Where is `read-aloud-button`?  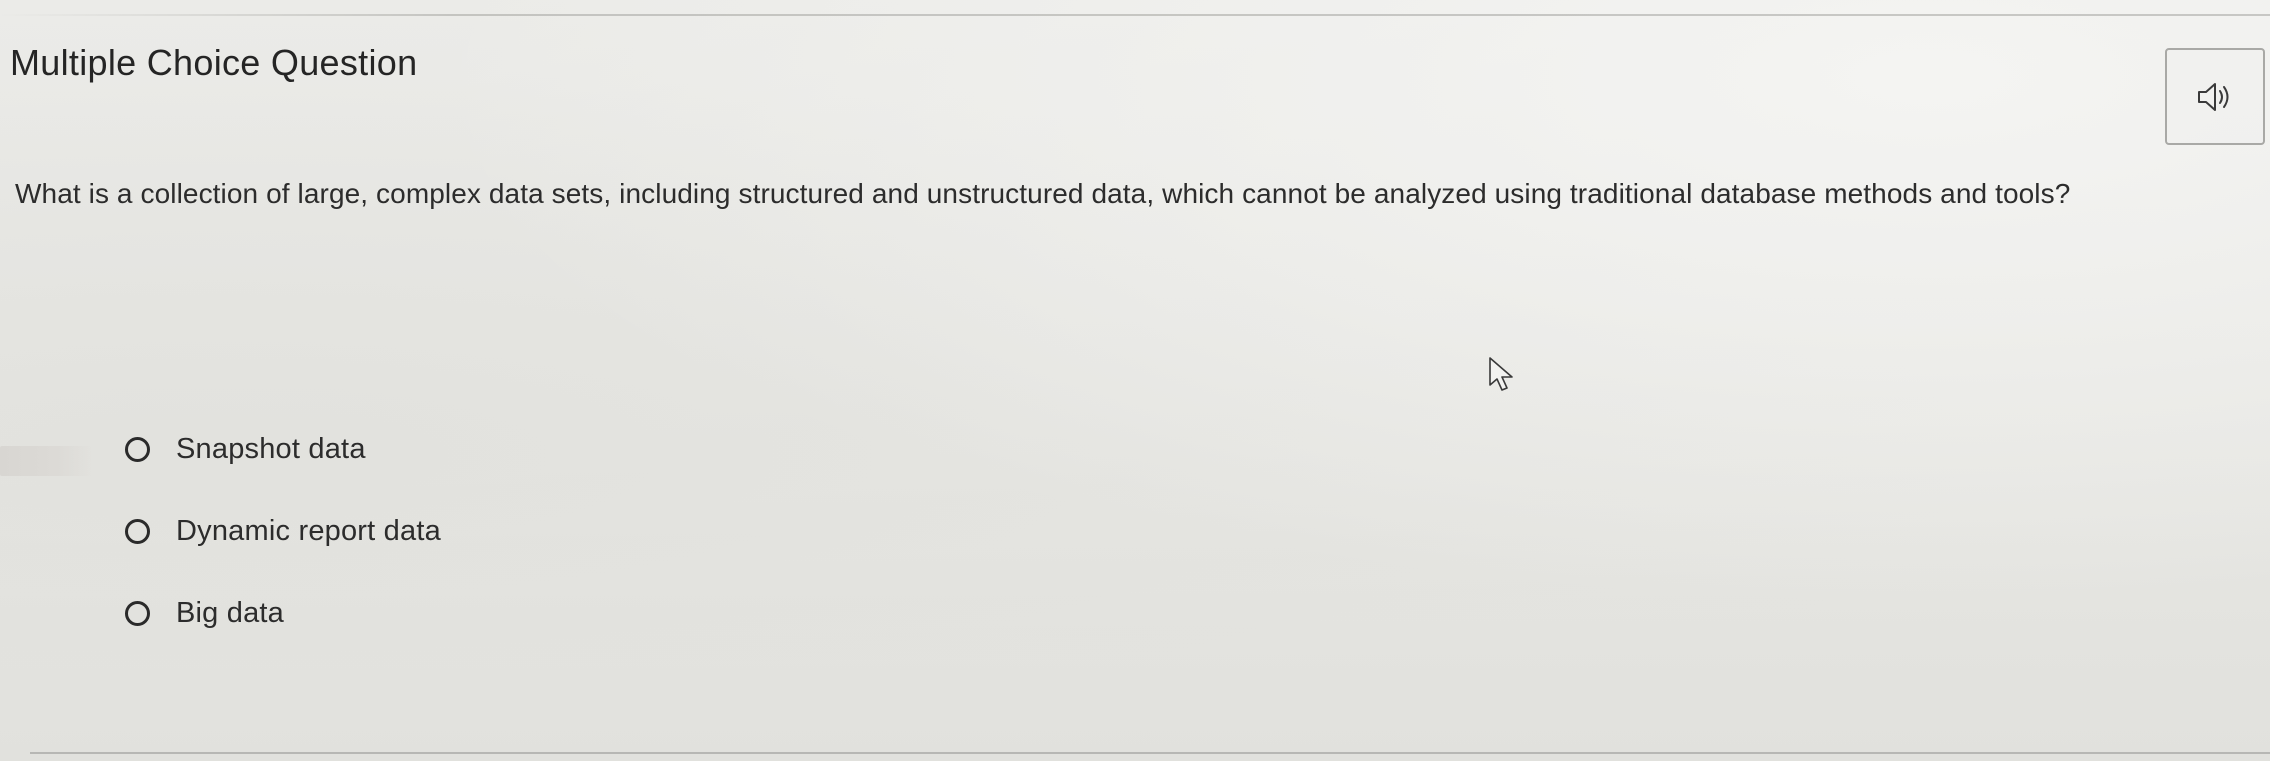
read-aloud-button is located at coordinates (2215, 96).